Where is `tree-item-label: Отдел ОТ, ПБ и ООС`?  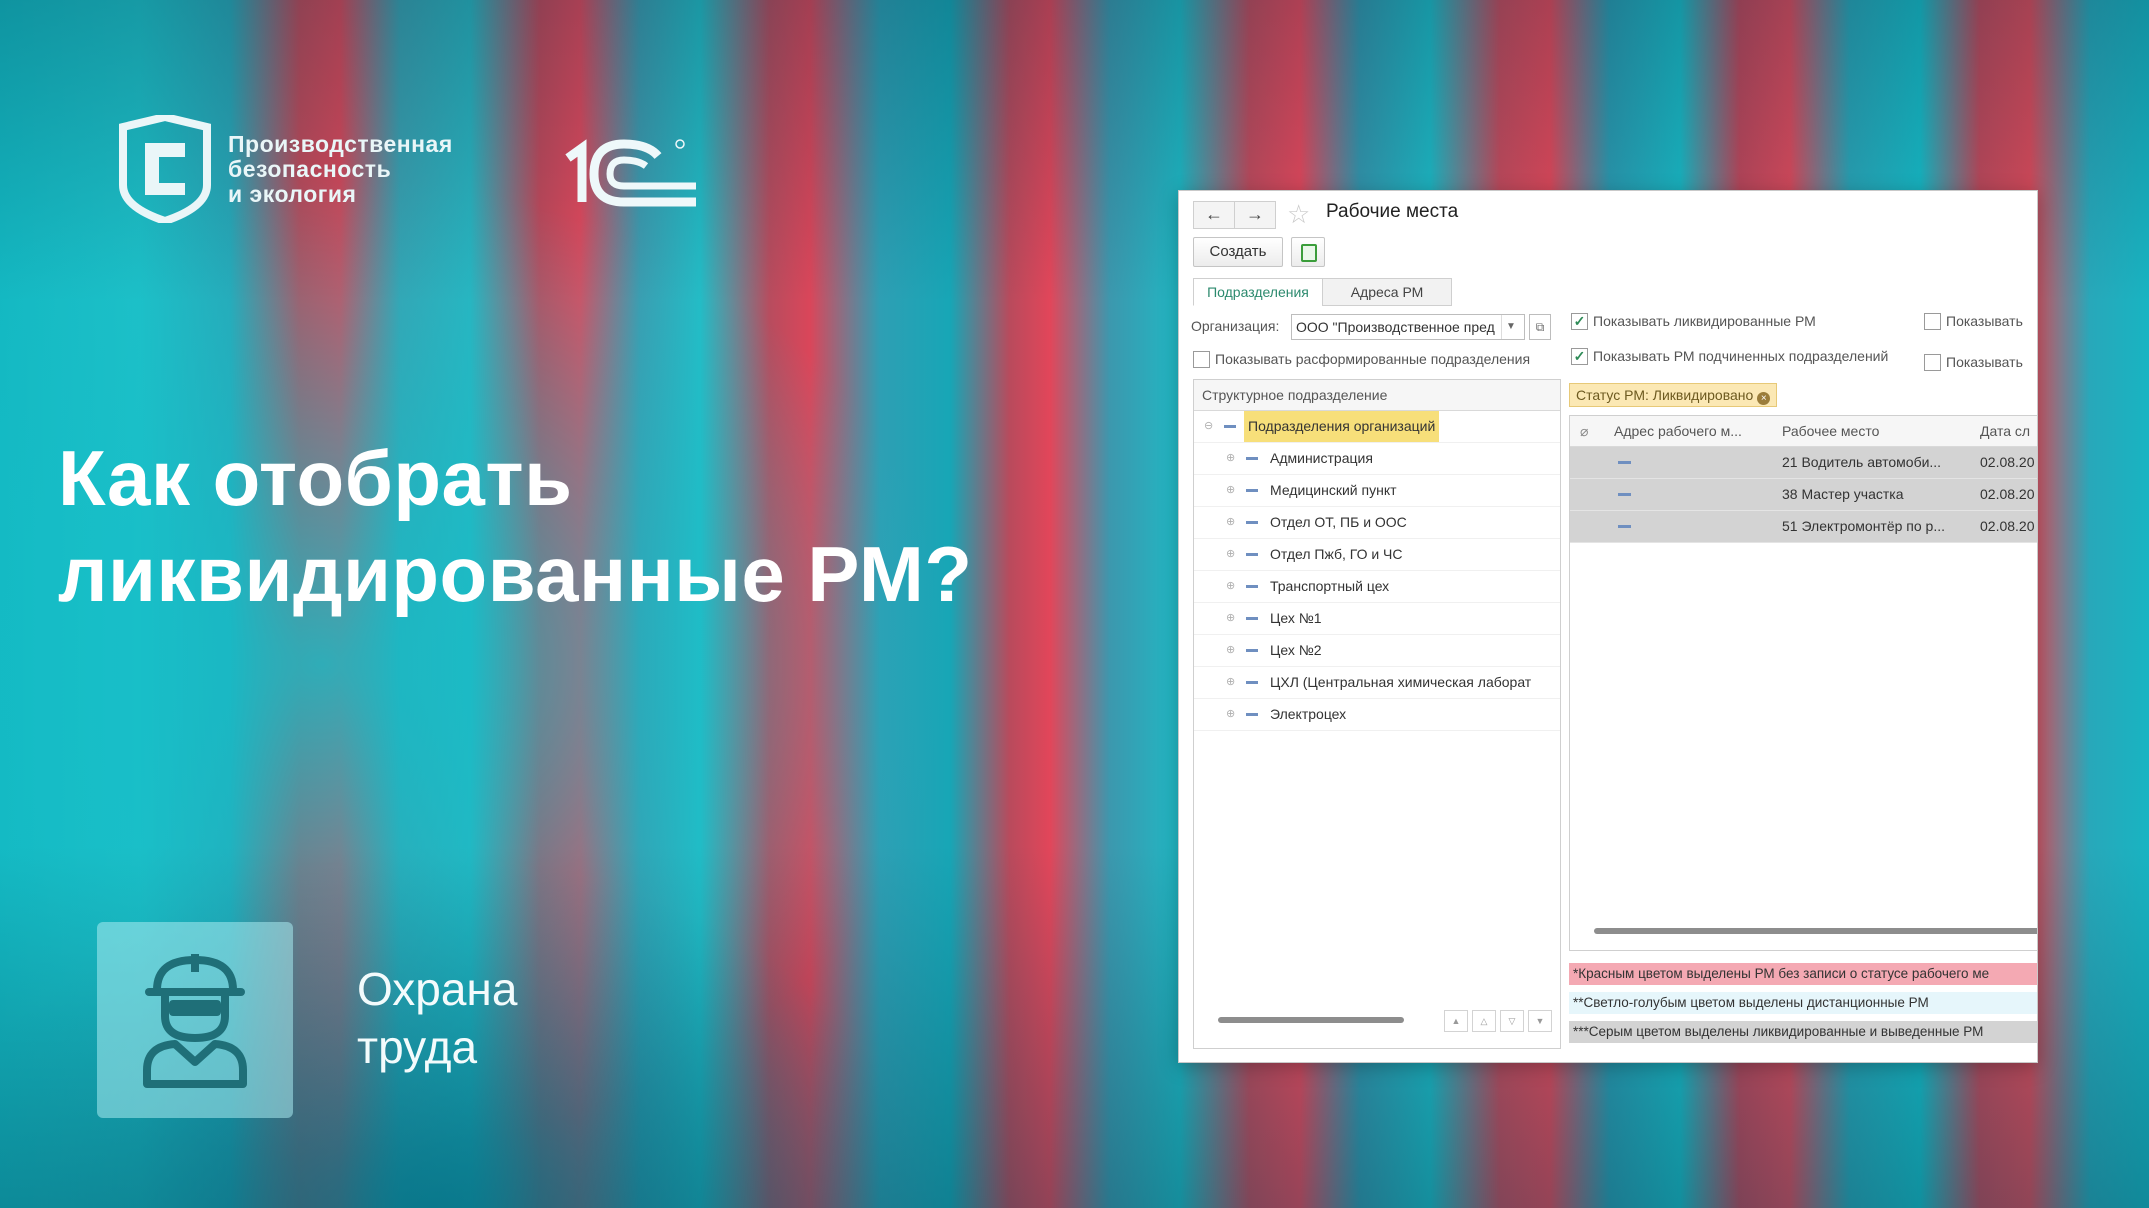 tree-item-label: Отдел ОТ, ПБ и ООС is located at coordinates (1338, 522).